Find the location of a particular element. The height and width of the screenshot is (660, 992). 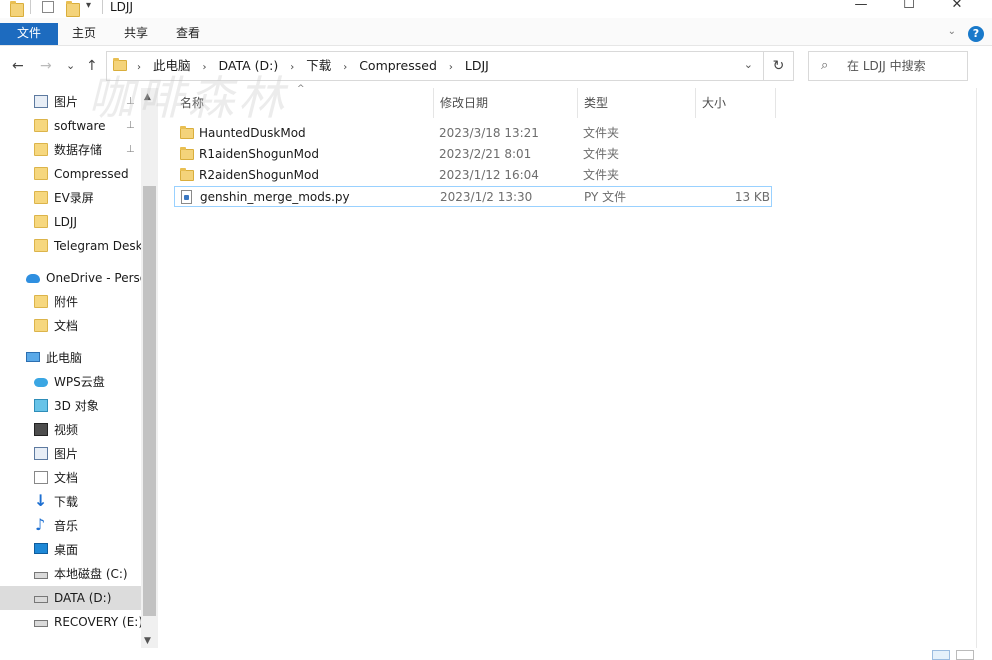

column-type: 类型 is located at coordinates (637, 103).